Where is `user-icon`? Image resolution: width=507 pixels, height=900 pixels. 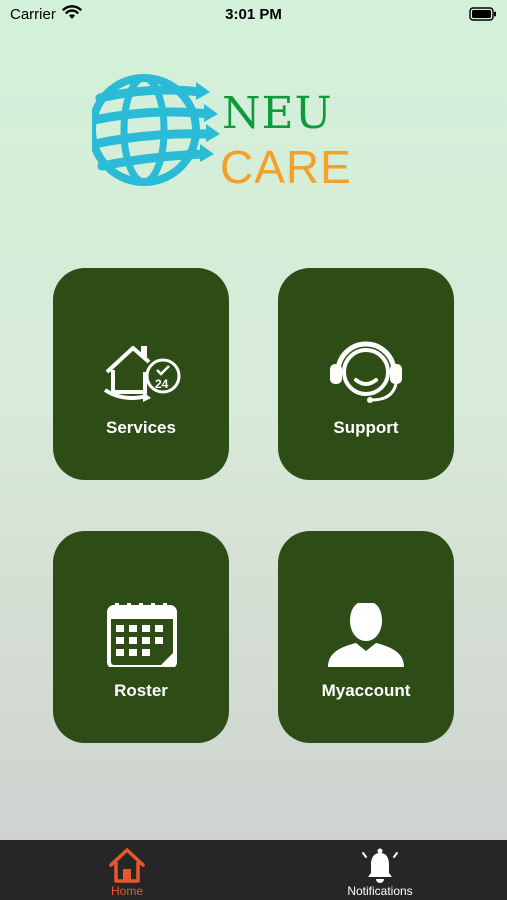 user-icon is located at coordinates (366, 635).